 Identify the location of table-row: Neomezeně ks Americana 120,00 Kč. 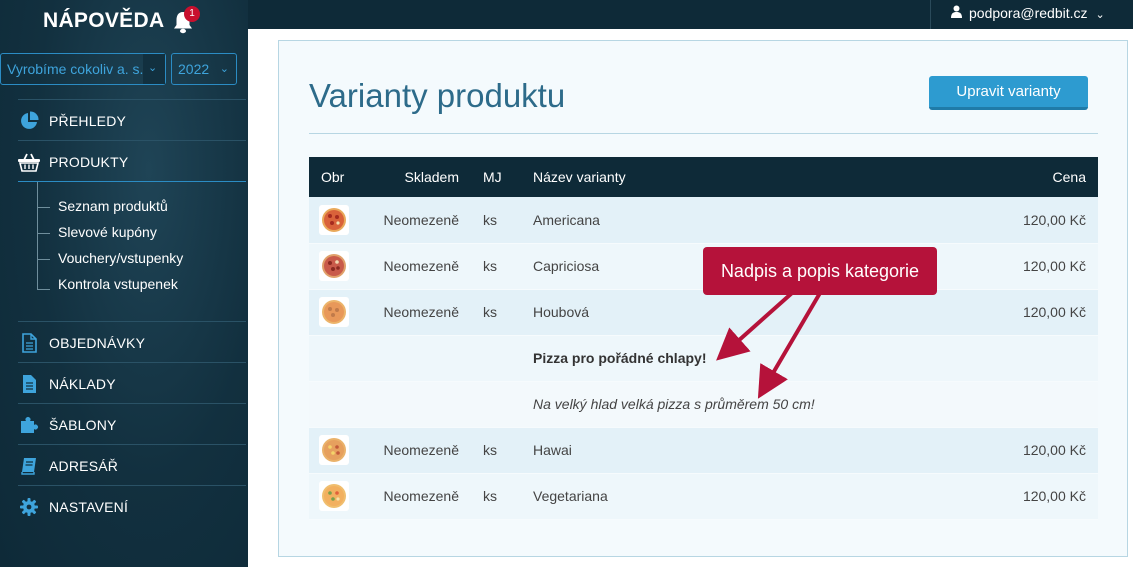
(703, 220).